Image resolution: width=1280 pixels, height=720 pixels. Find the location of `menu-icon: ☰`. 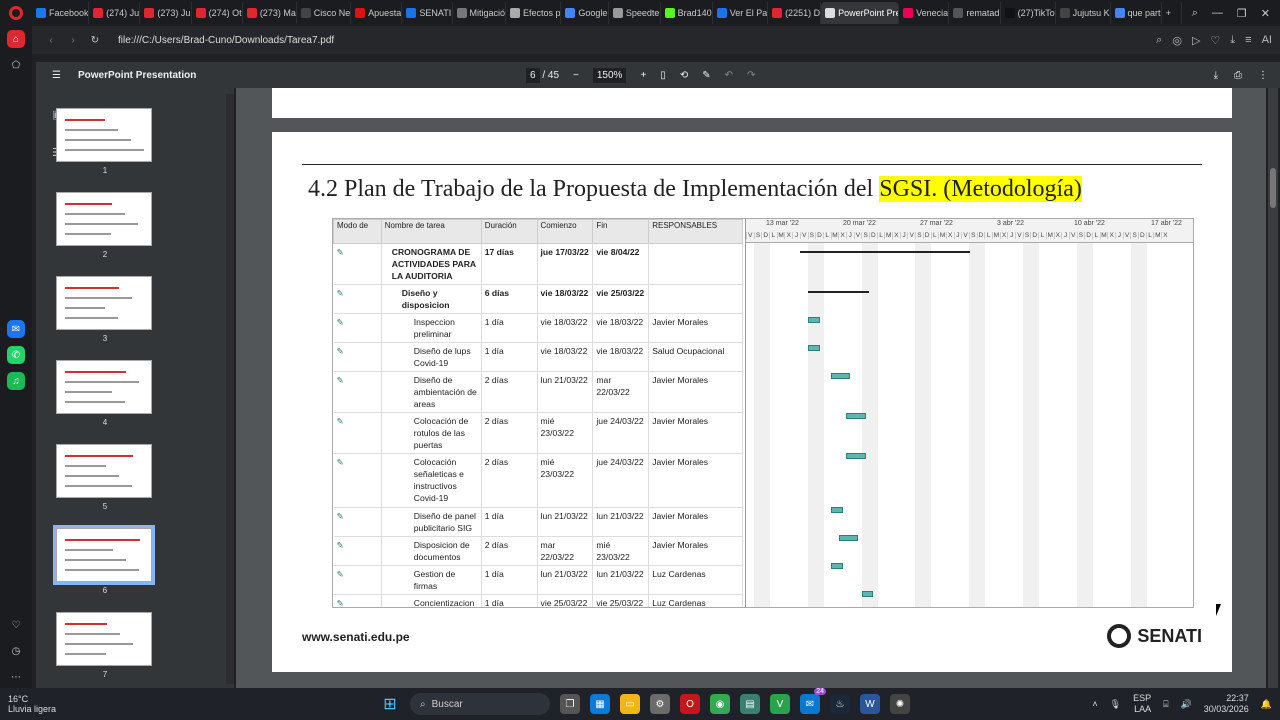

menu-icon: ☰ is located at coordinates (56, 75).